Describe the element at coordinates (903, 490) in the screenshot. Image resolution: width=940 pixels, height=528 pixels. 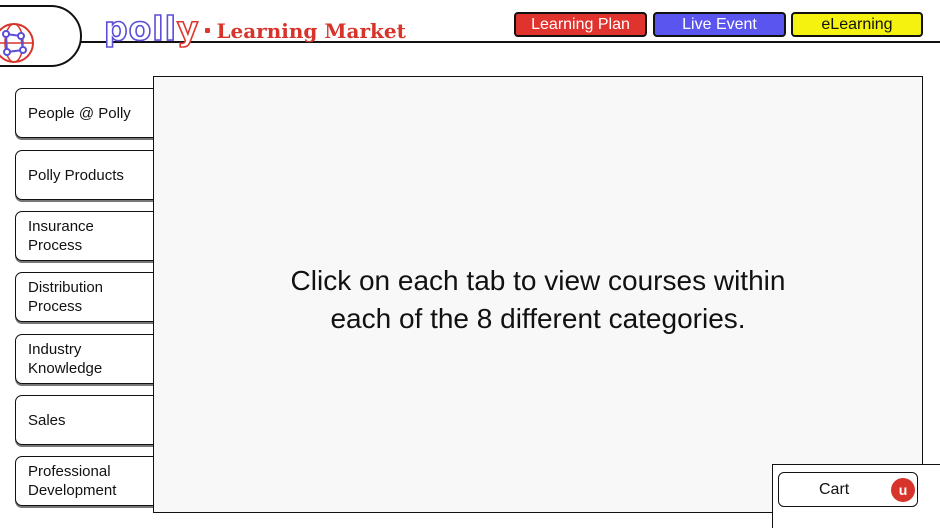
I see `cart-badge: u` at that location.